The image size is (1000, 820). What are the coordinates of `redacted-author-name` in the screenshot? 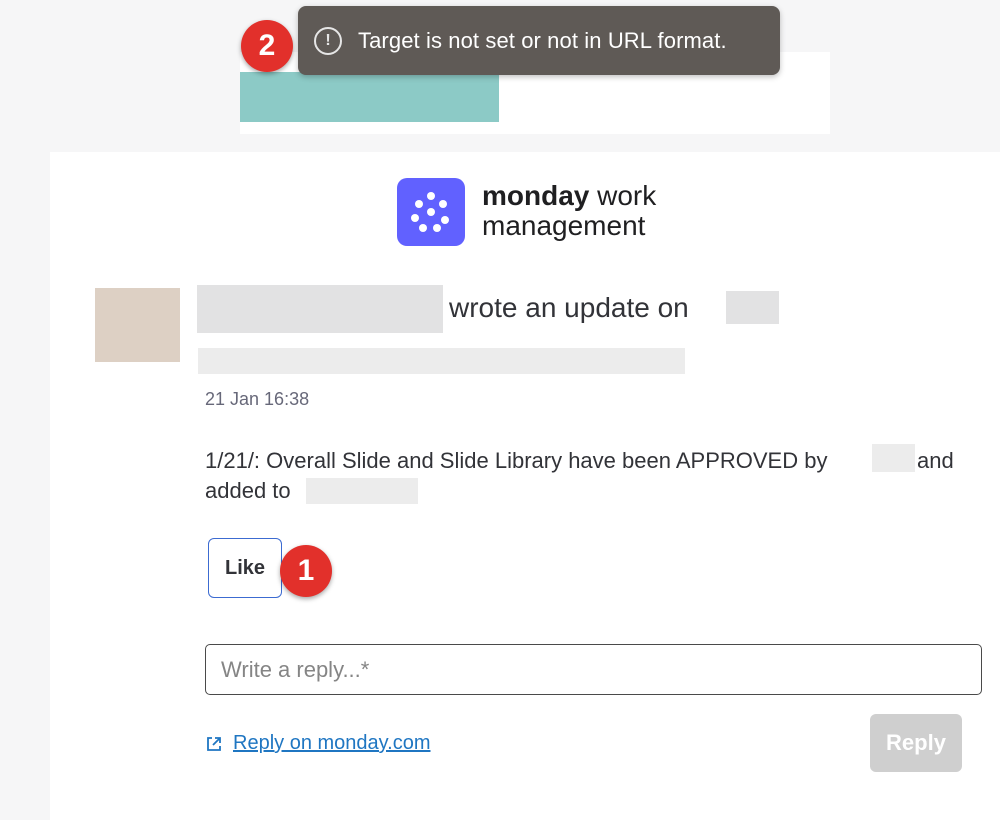 It's located at (320, 309).